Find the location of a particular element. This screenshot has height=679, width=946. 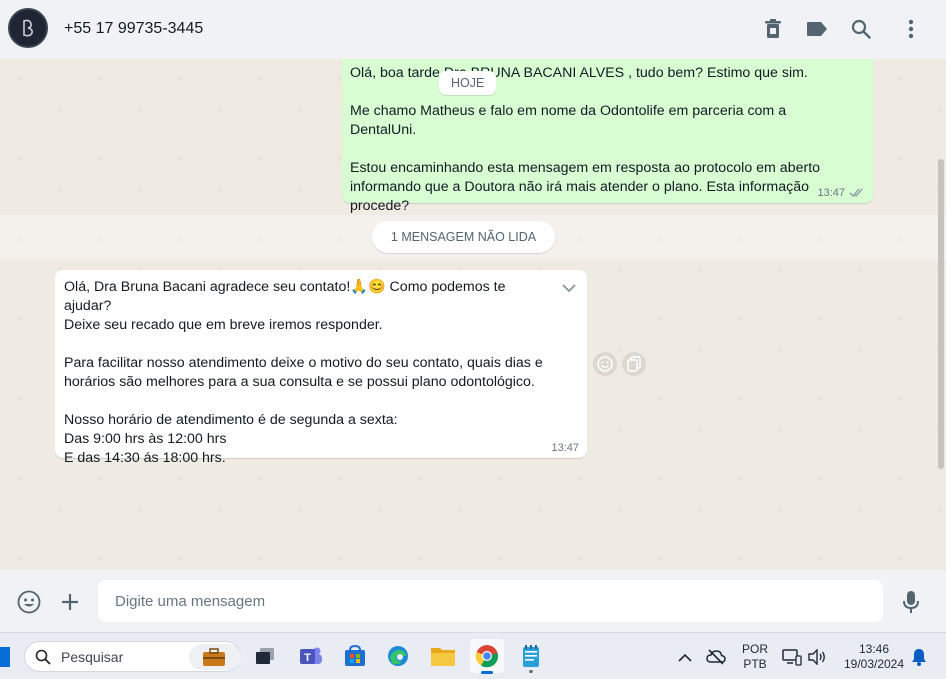

avatar-logo-icon is located at coordinates (28, 28).